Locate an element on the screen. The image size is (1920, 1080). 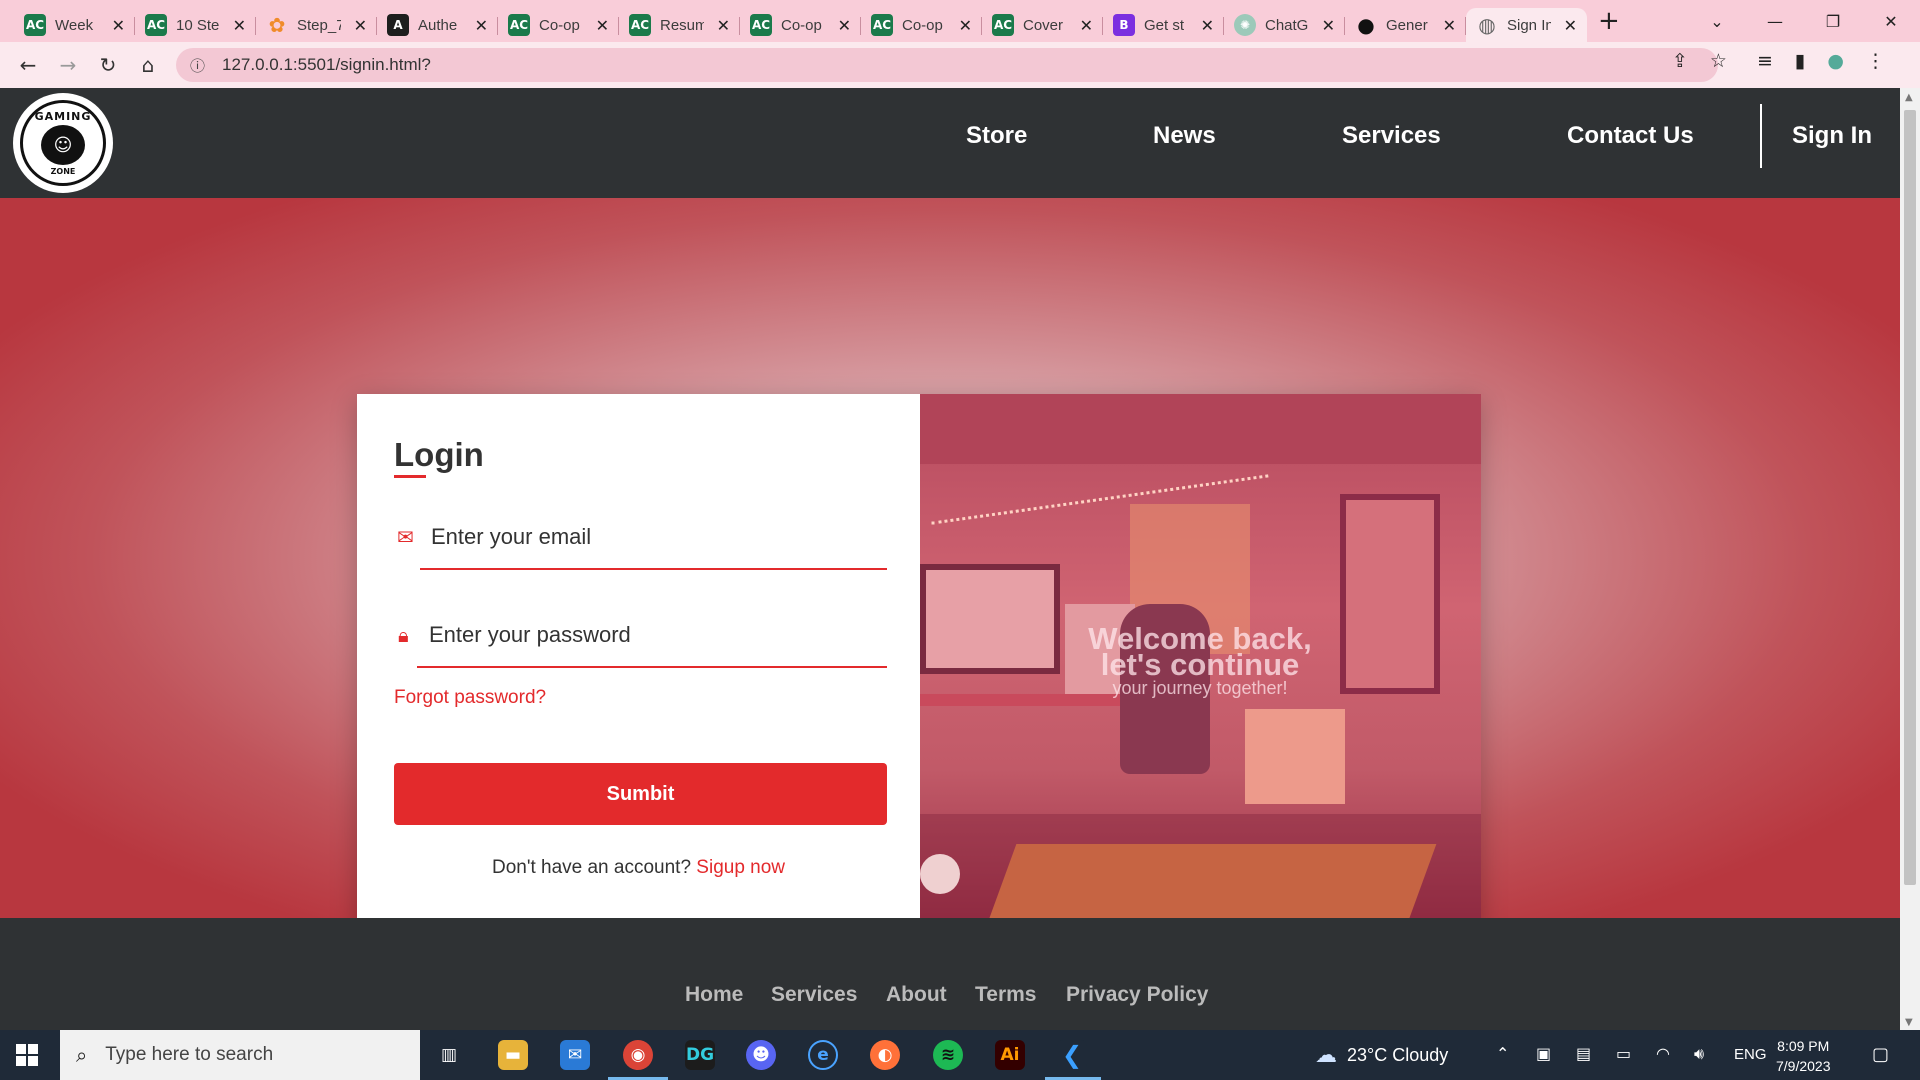
scroll-up-icon: ▲ is located at coordinates (1909, 97).